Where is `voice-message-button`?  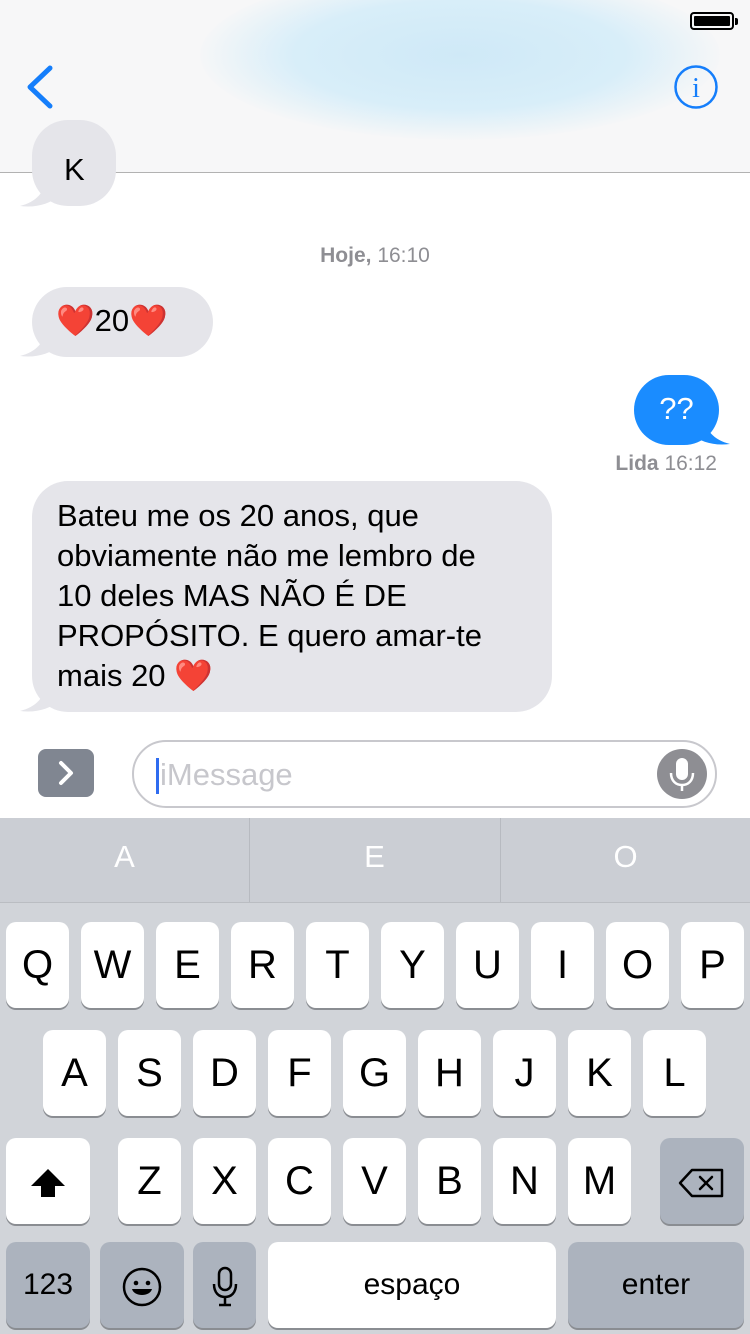
voice-message-button is located at coordinates (682, 774).